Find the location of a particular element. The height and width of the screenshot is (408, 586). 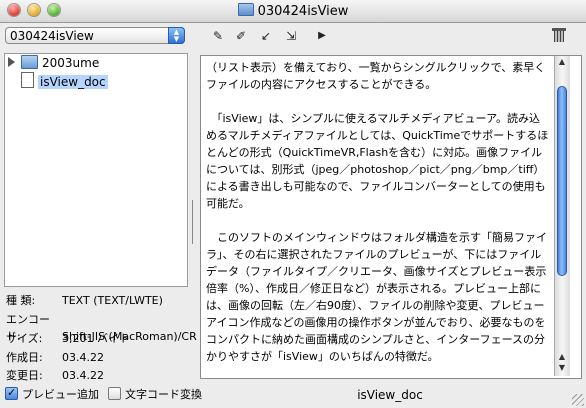

preview-add-label: プレビュー追加 is located at coordinates (60, 394).